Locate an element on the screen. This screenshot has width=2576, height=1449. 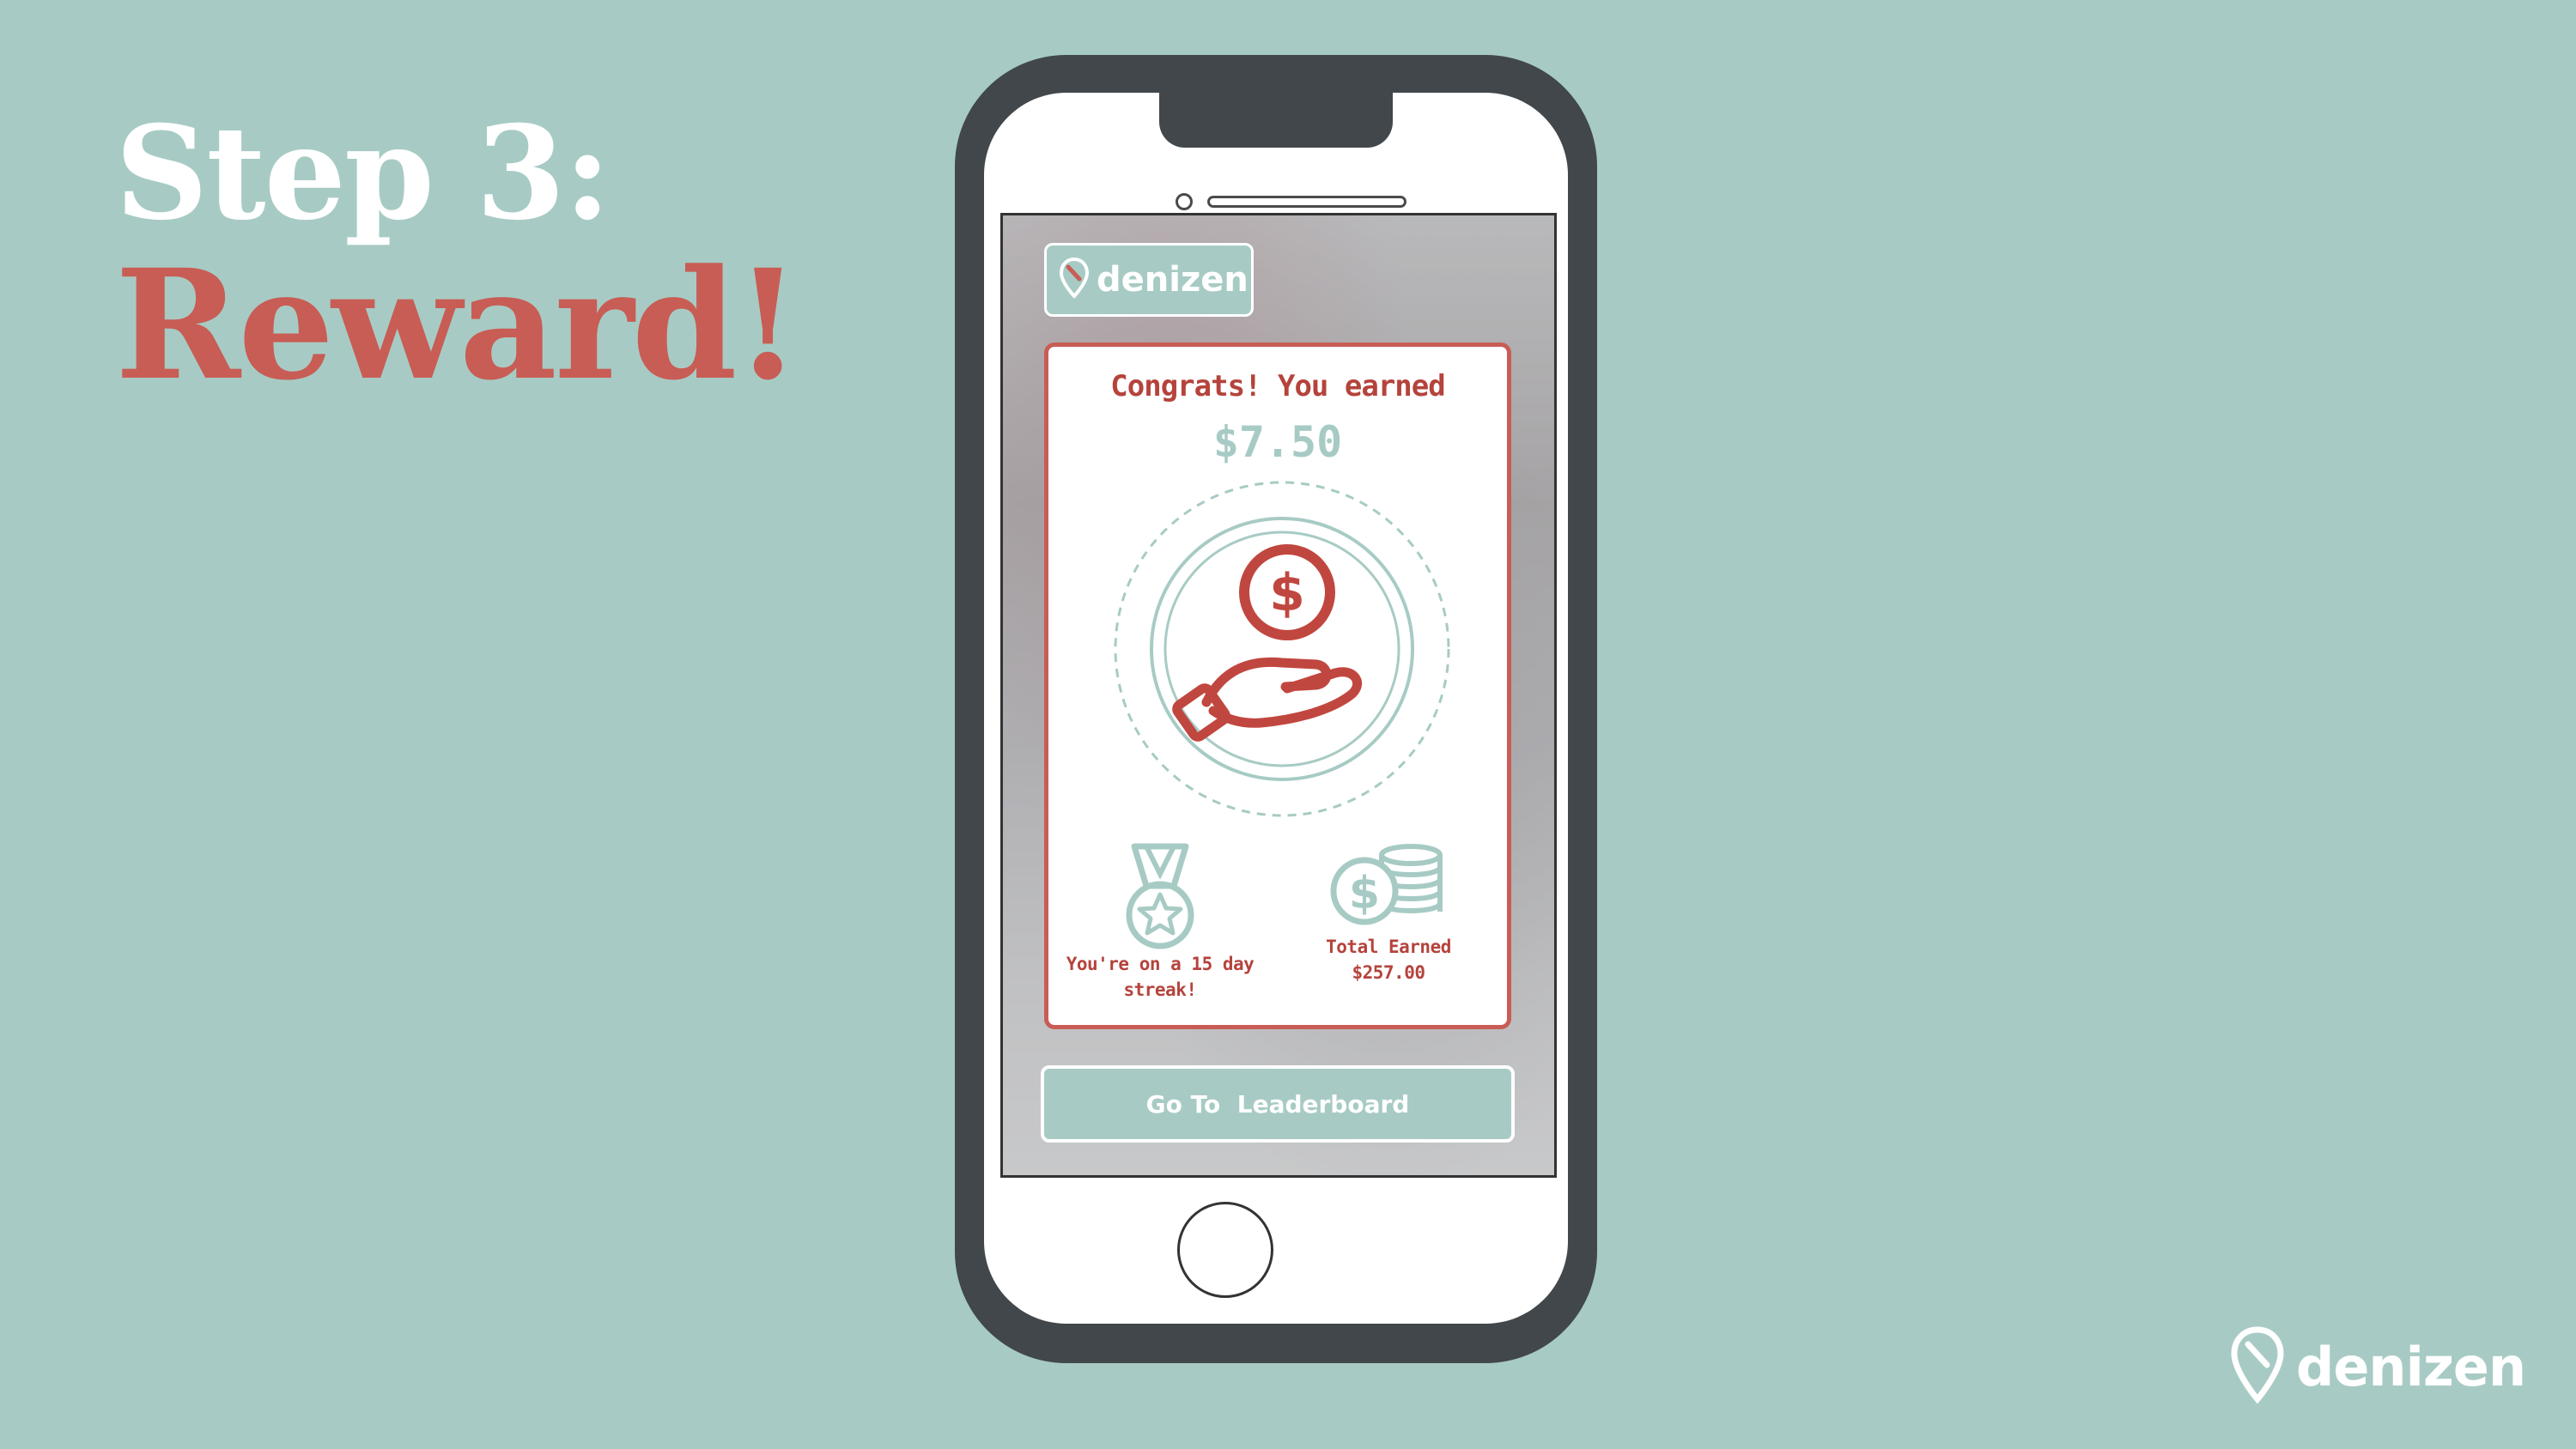
footer-brand-name: denizen is located at coordinates (2411, 1366).